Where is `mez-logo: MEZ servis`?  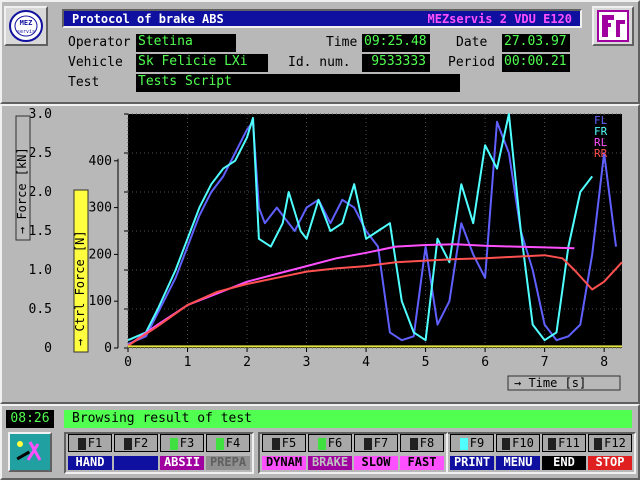 mez-logo: MEZ servis is located at coordinates (26, 26).